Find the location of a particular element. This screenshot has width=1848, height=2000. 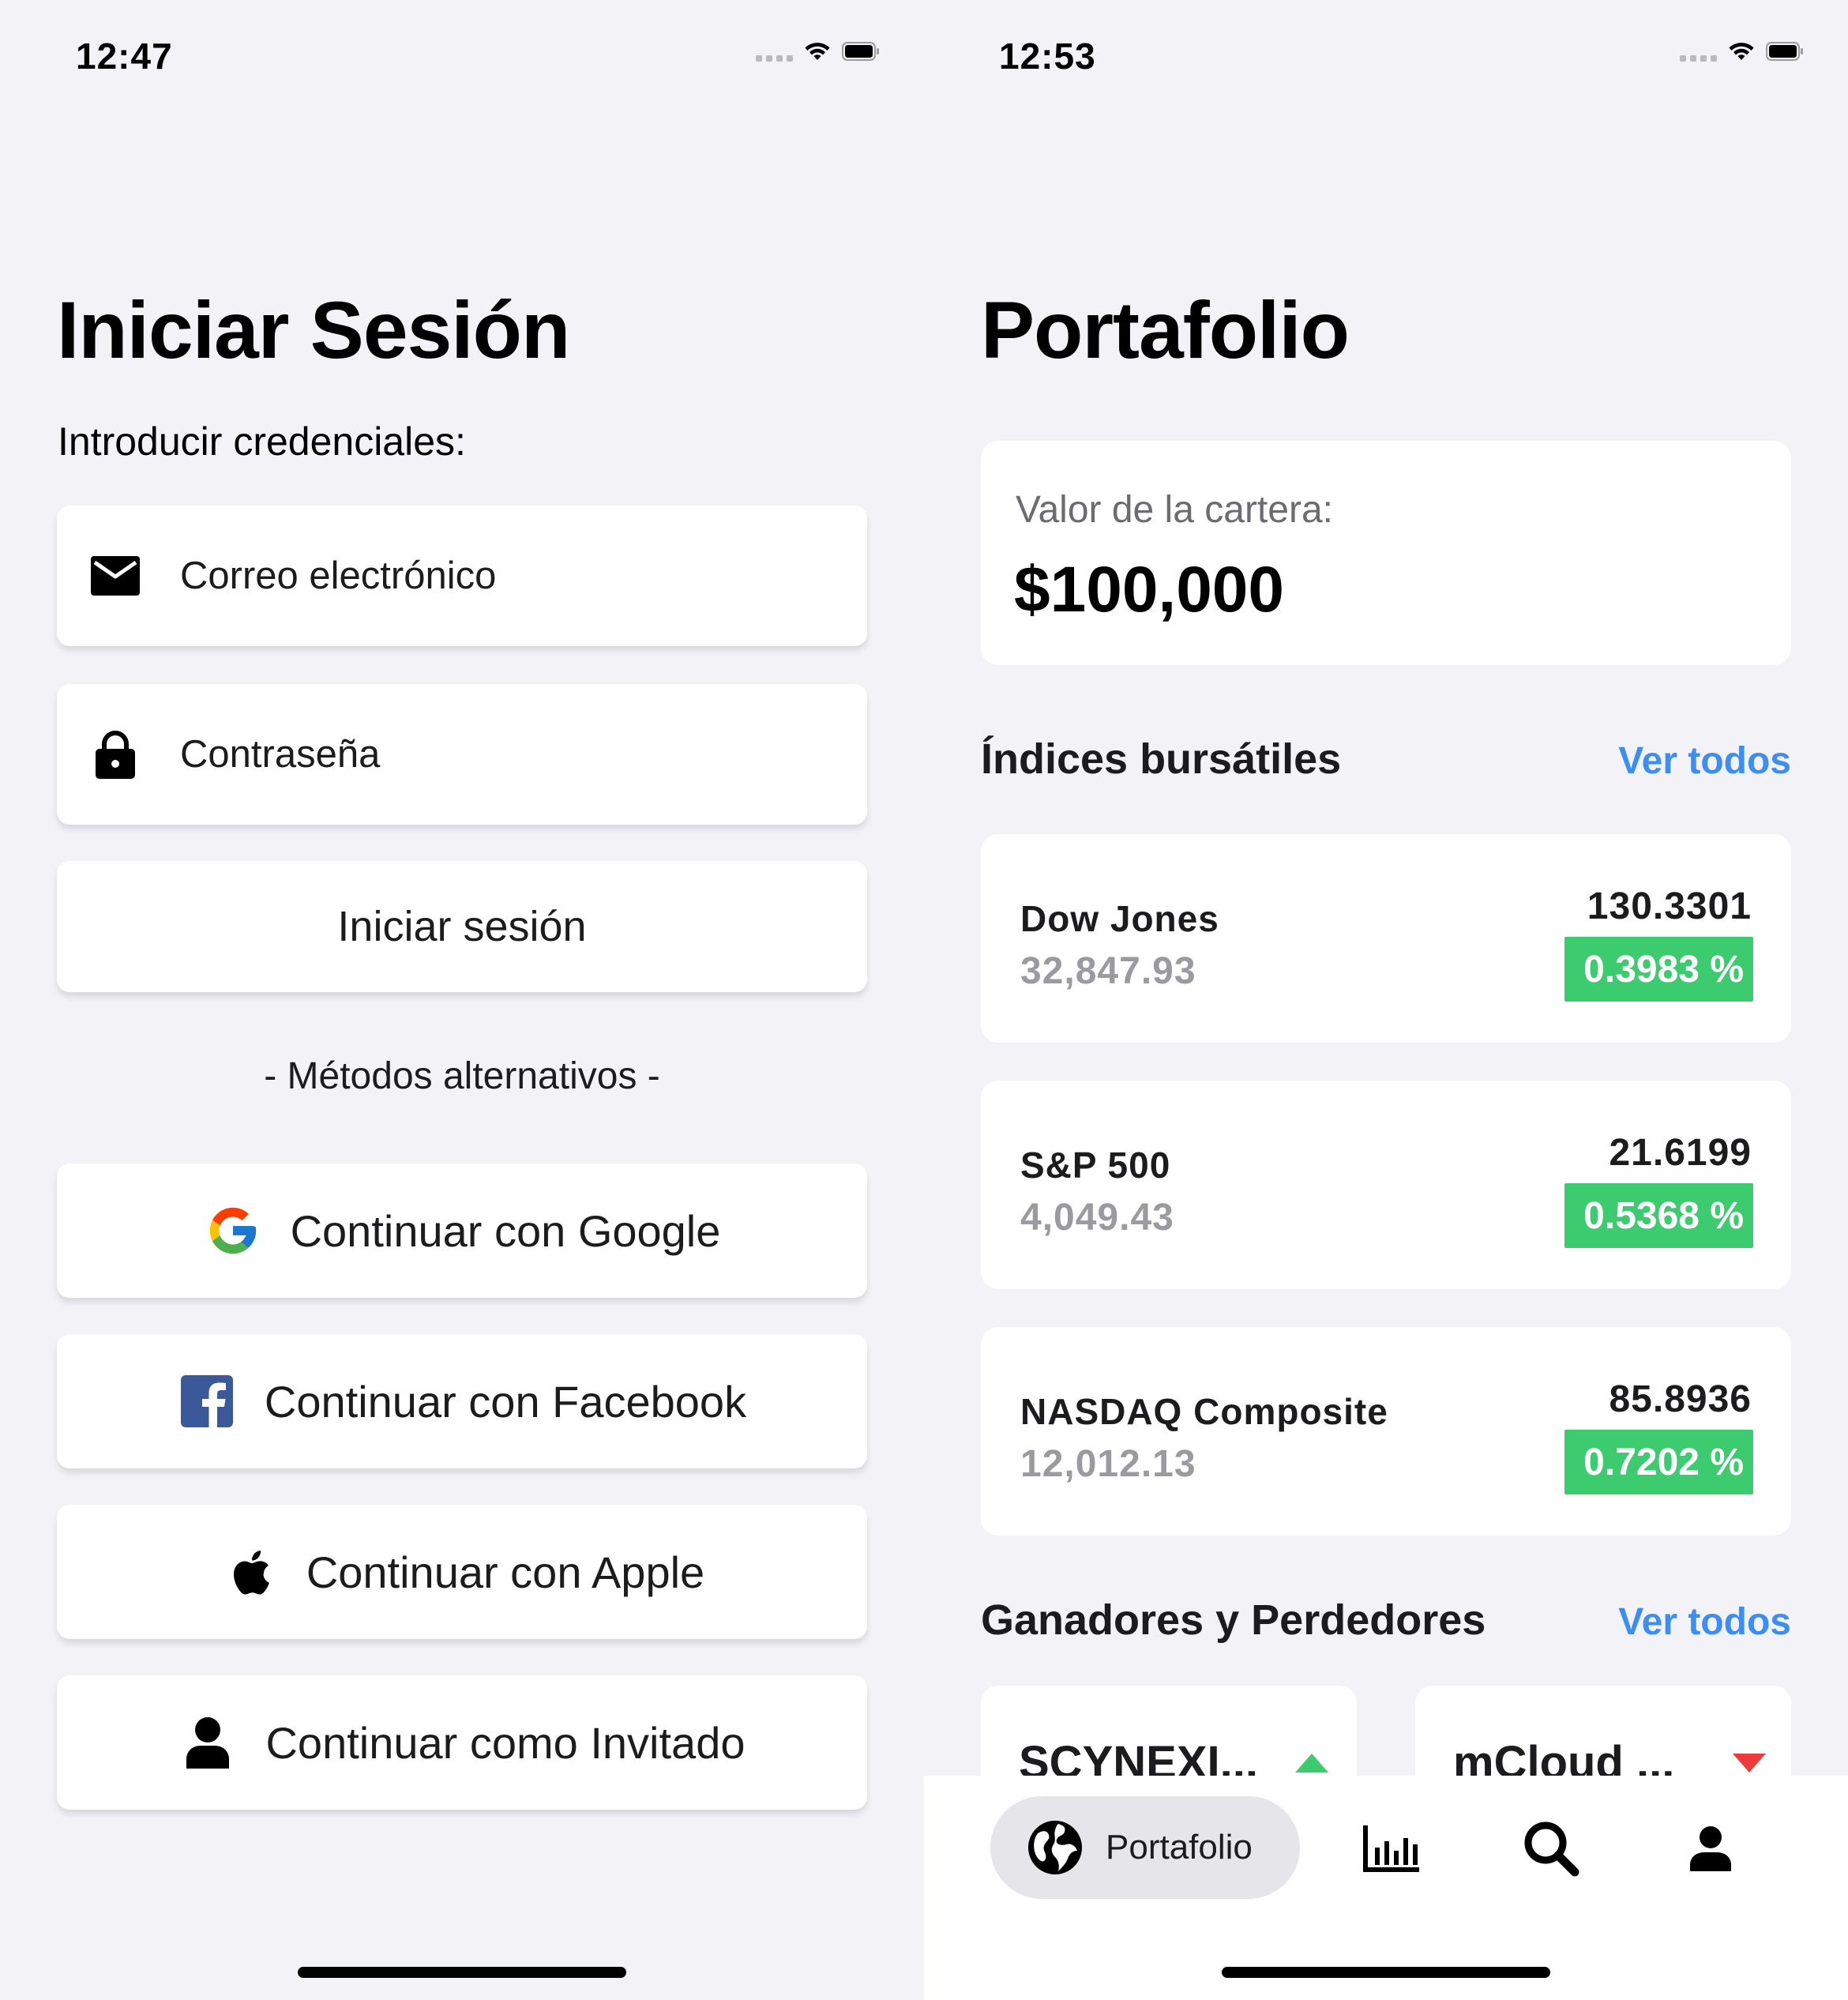

envelope-icon is located at coordinates (115, 576).